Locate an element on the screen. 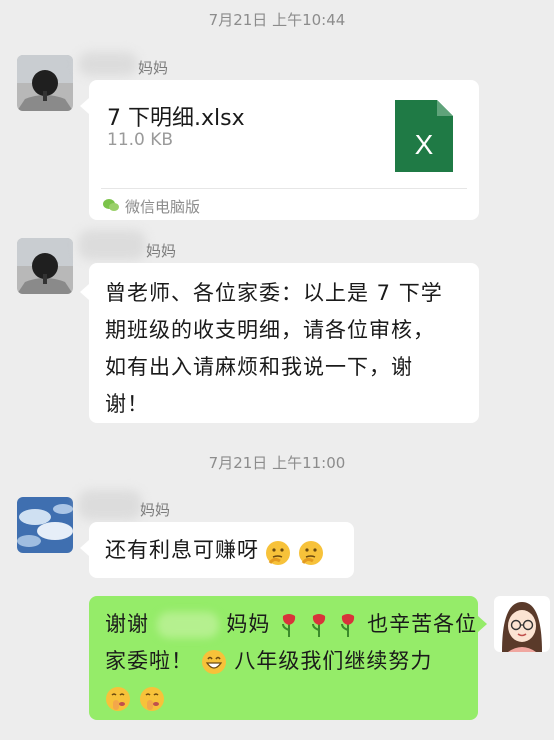 The image size is (554, 740). self-message-bubble: 谢谢 妈妈 也辛苦各位 家委啦！ 八年级我们继续努力 is located at coordinates (283, 658).